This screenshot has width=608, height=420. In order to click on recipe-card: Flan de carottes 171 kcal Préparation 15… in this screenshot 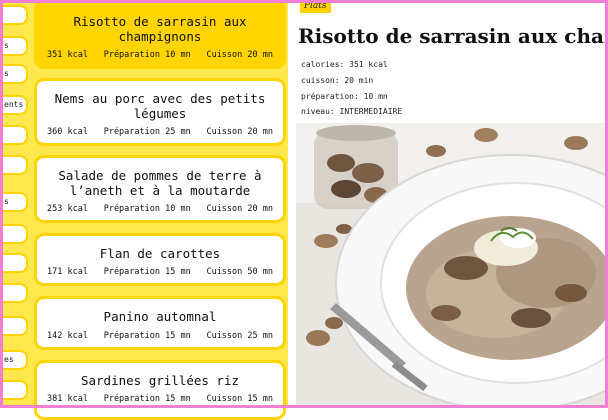, I will do `click(160, 259)`.